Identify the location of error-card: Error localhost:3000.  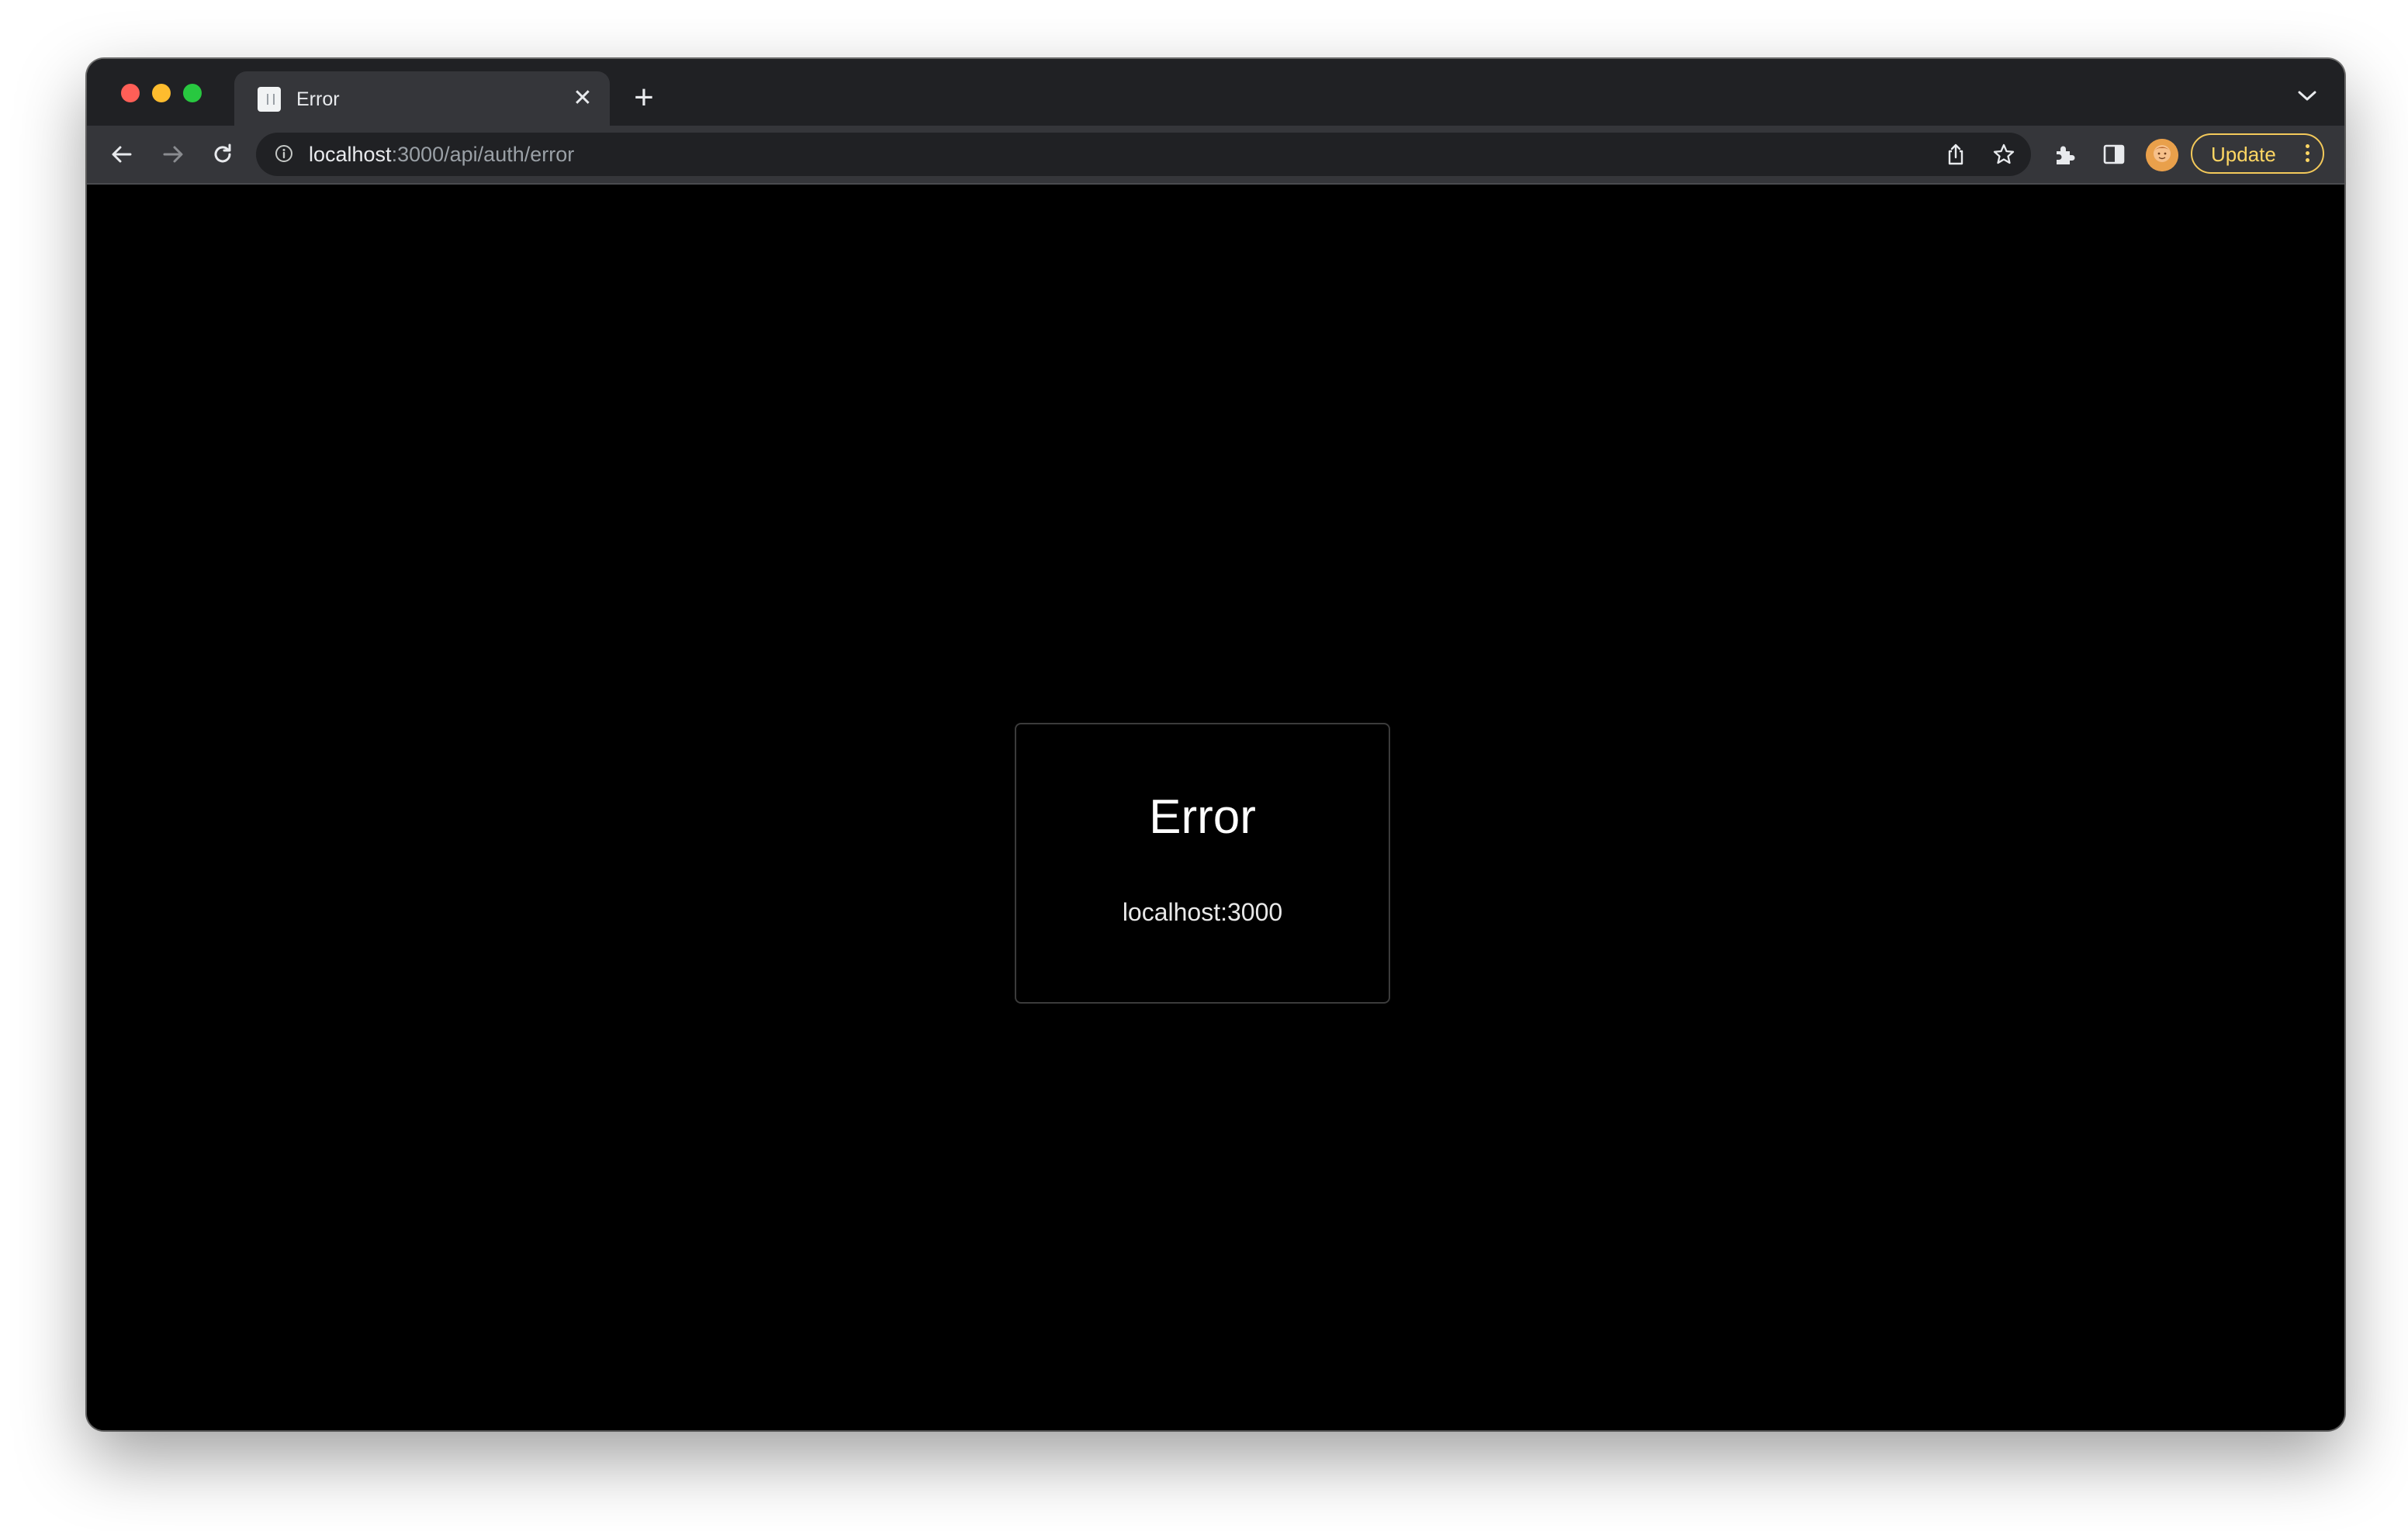
(1202, 863).